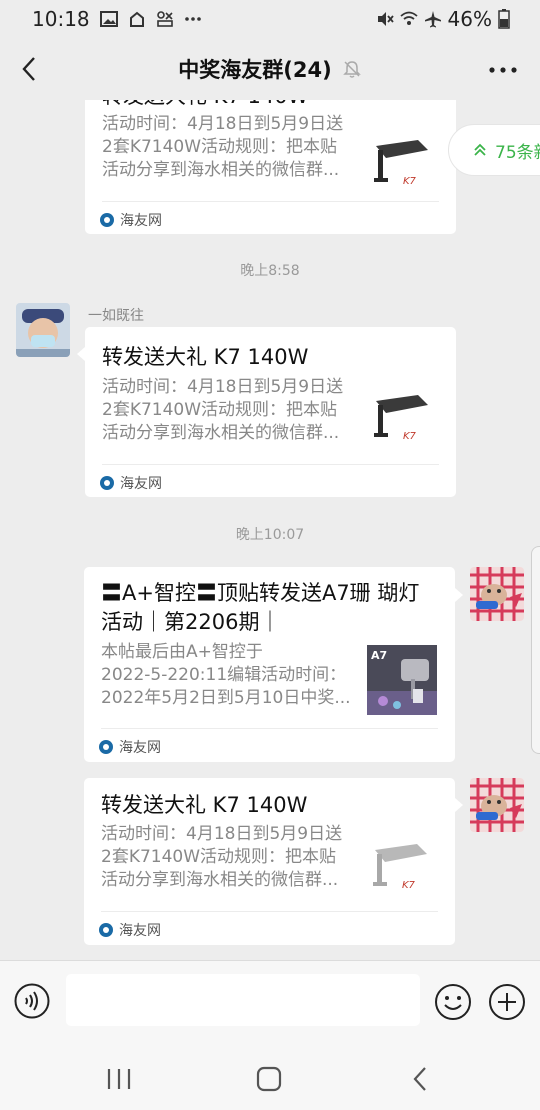 This screenshot has height=1110, width=540. Describe the element at coordinates (535, 650) in the screenshot. I see `side-panel-handle` at that location.